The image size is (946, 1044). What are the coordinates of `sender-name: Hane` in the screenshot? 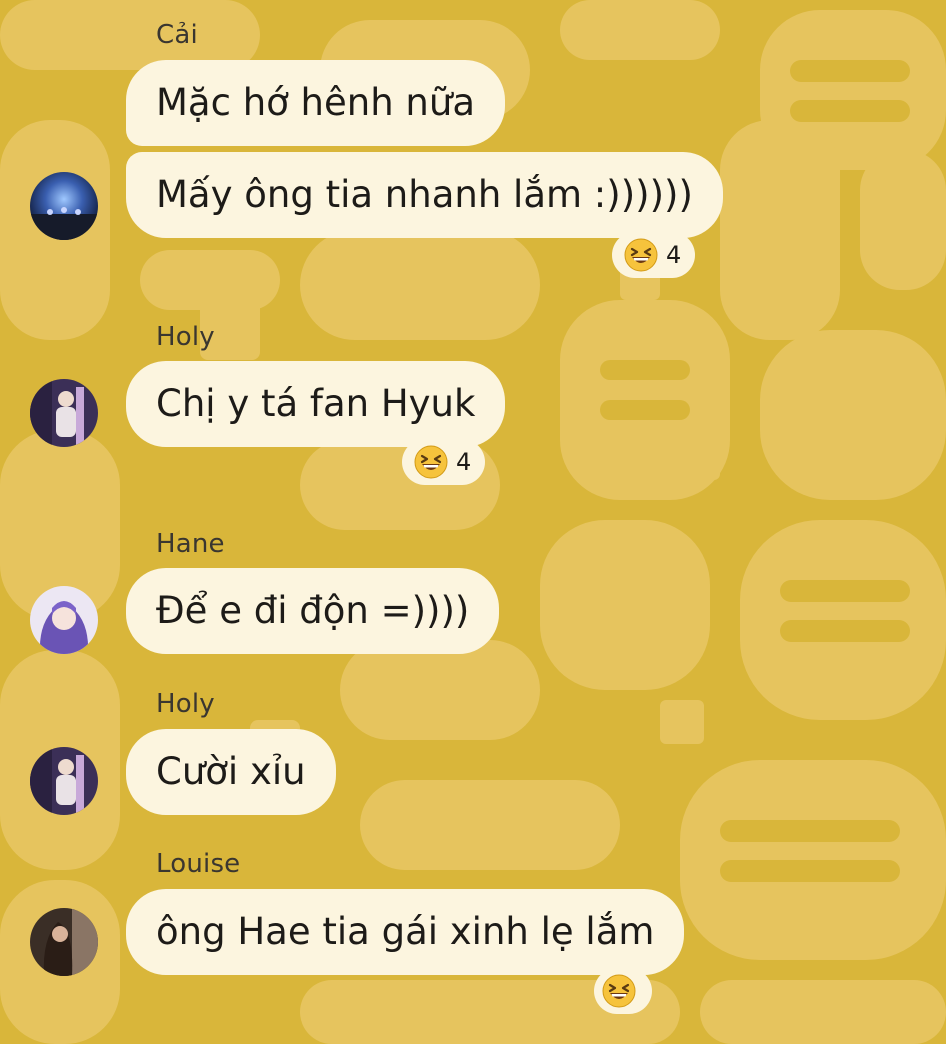 It's located at (190, 544).